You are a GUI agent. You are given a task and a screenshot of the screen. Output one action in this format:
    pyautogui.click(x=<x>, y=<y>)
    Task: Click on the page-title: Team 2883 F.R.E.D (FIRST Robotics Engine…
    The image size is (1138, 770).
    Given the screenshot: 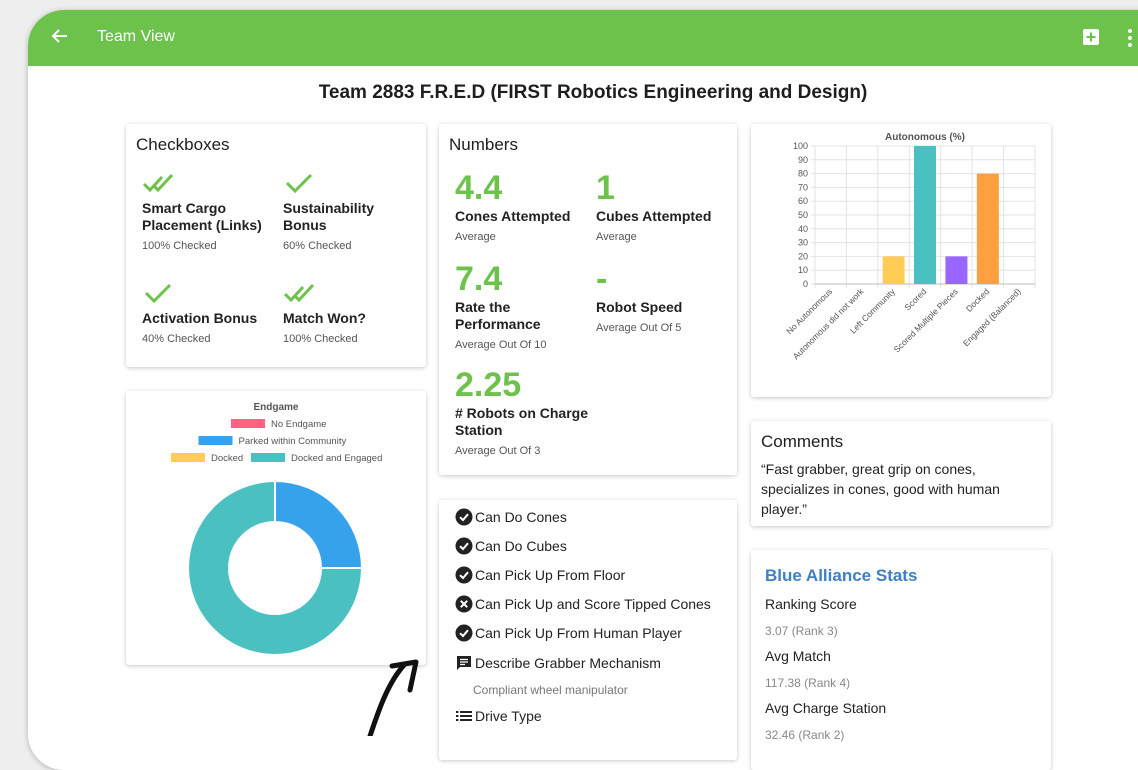 What is the action you would take?
    pyautogui.click(x=593, y=92)
    